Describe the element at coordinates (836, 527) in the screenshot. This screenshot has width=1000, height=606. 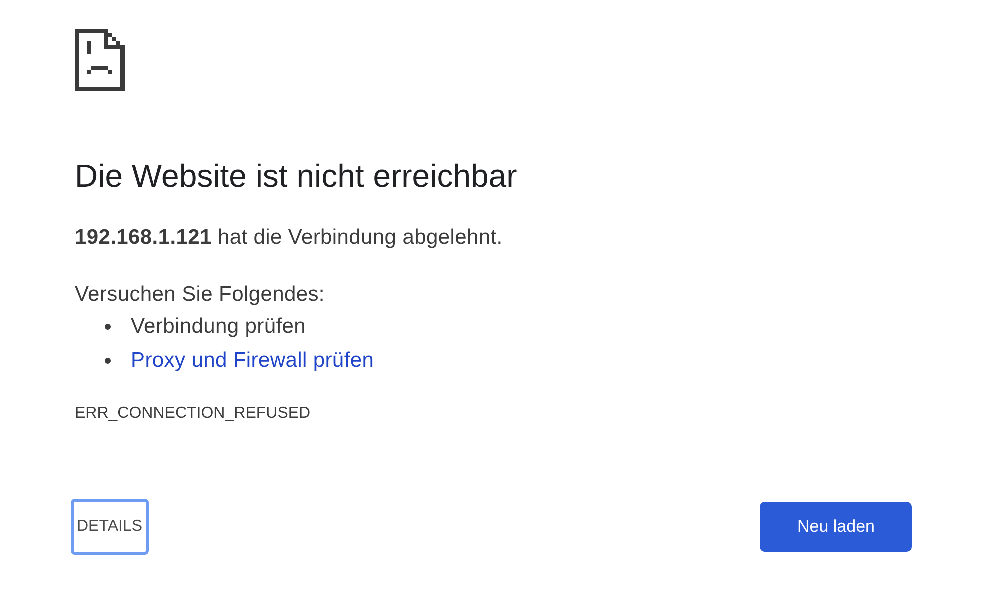
I see `reload-button: Neu laden` at that location.